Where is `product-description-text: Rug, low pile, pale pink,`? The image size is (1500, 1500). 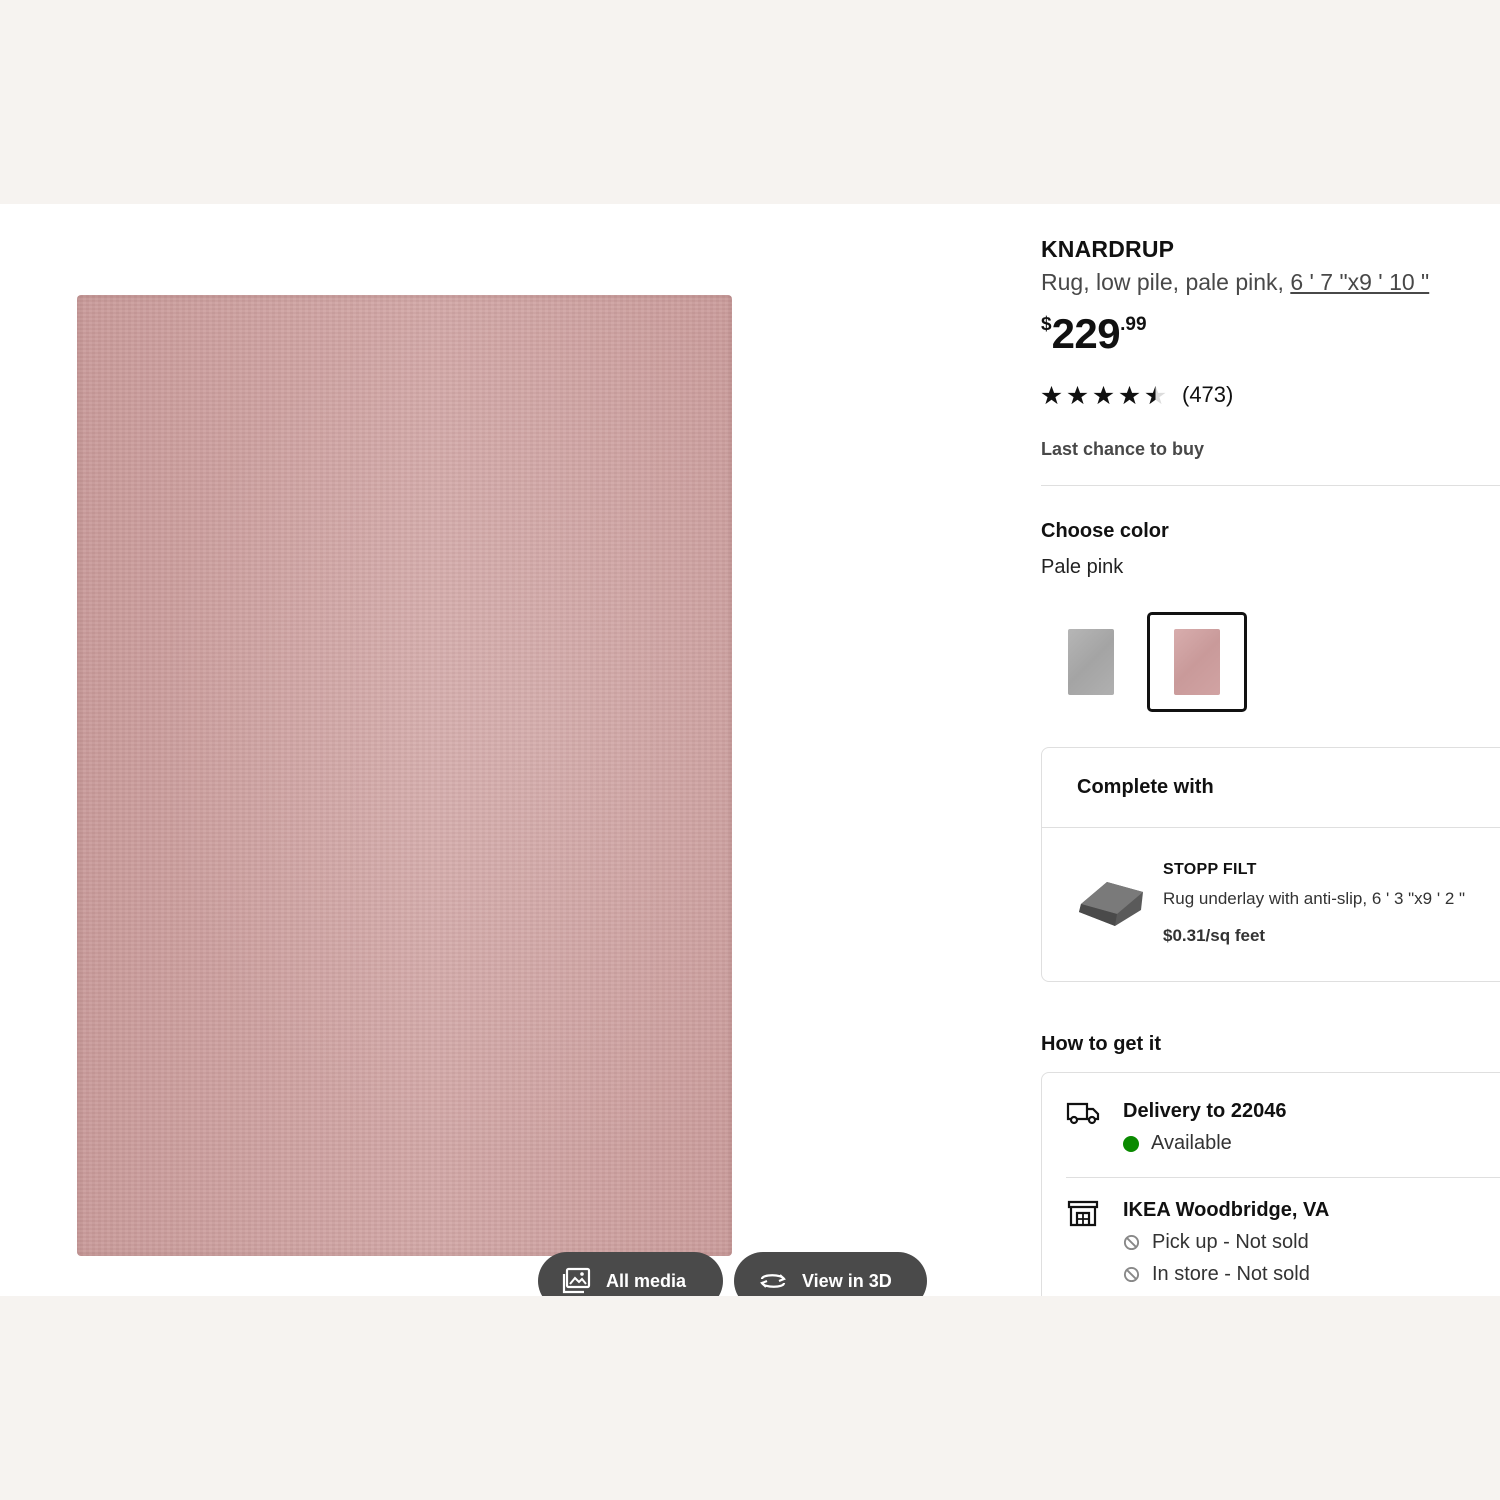 product-description-text: Rug, low pile, pale pink, is located at coordinates (1162, 282).